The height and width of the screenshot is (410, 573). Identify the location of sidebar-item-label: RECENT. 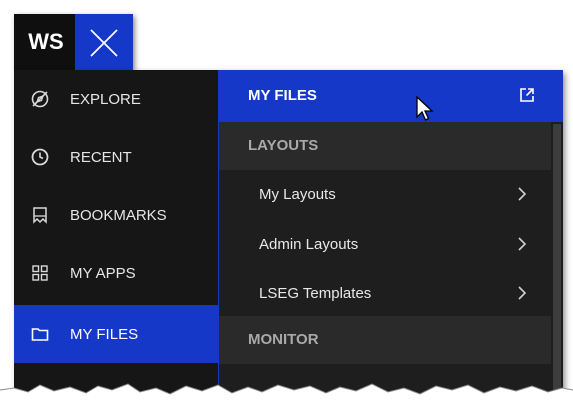
(101, 157).